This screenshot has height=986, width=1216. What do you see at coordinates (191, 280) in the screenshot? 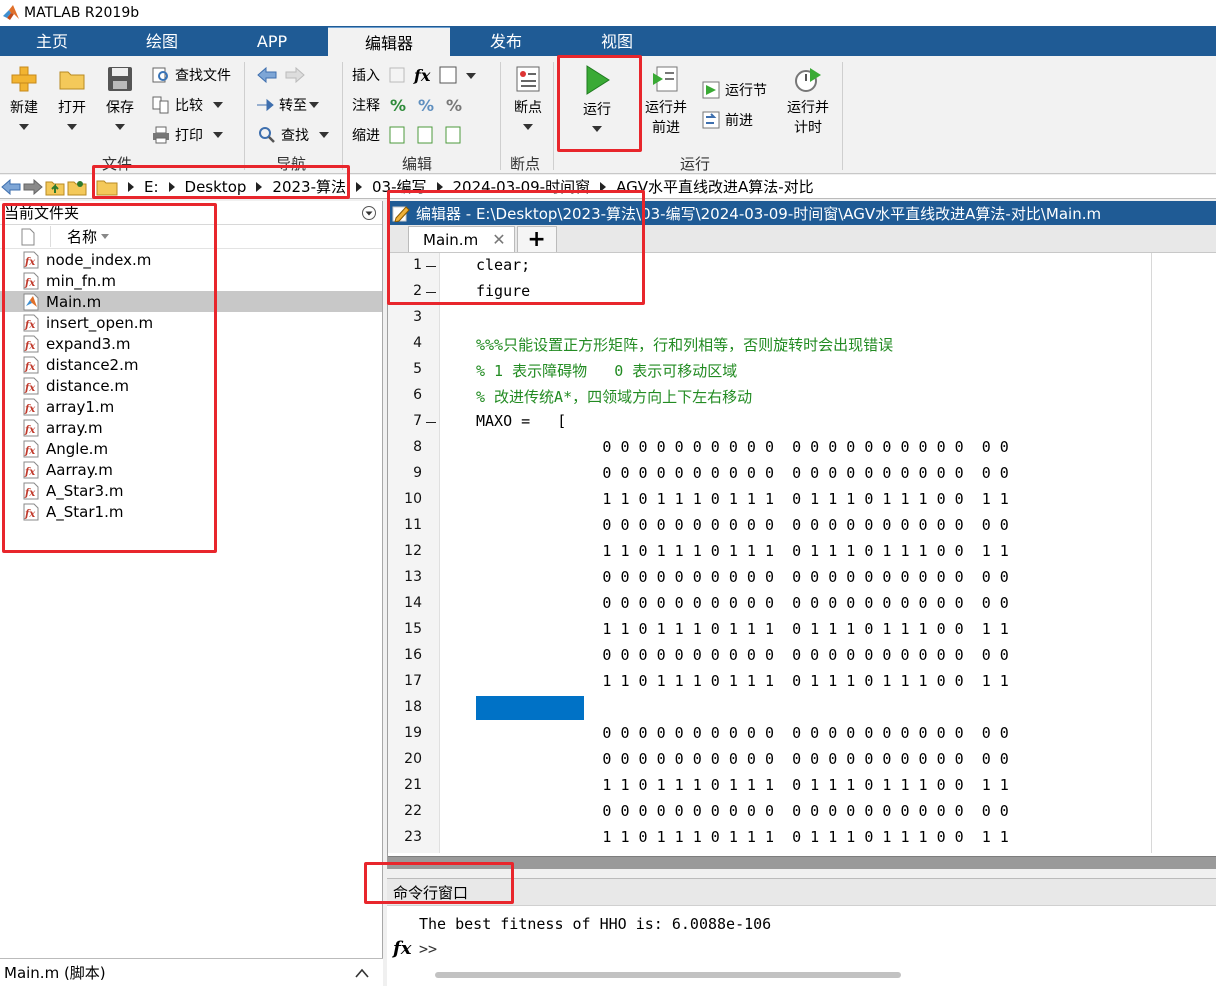
I see `file-list-item: fx min_fn.m` at bounding box center [191, 280].